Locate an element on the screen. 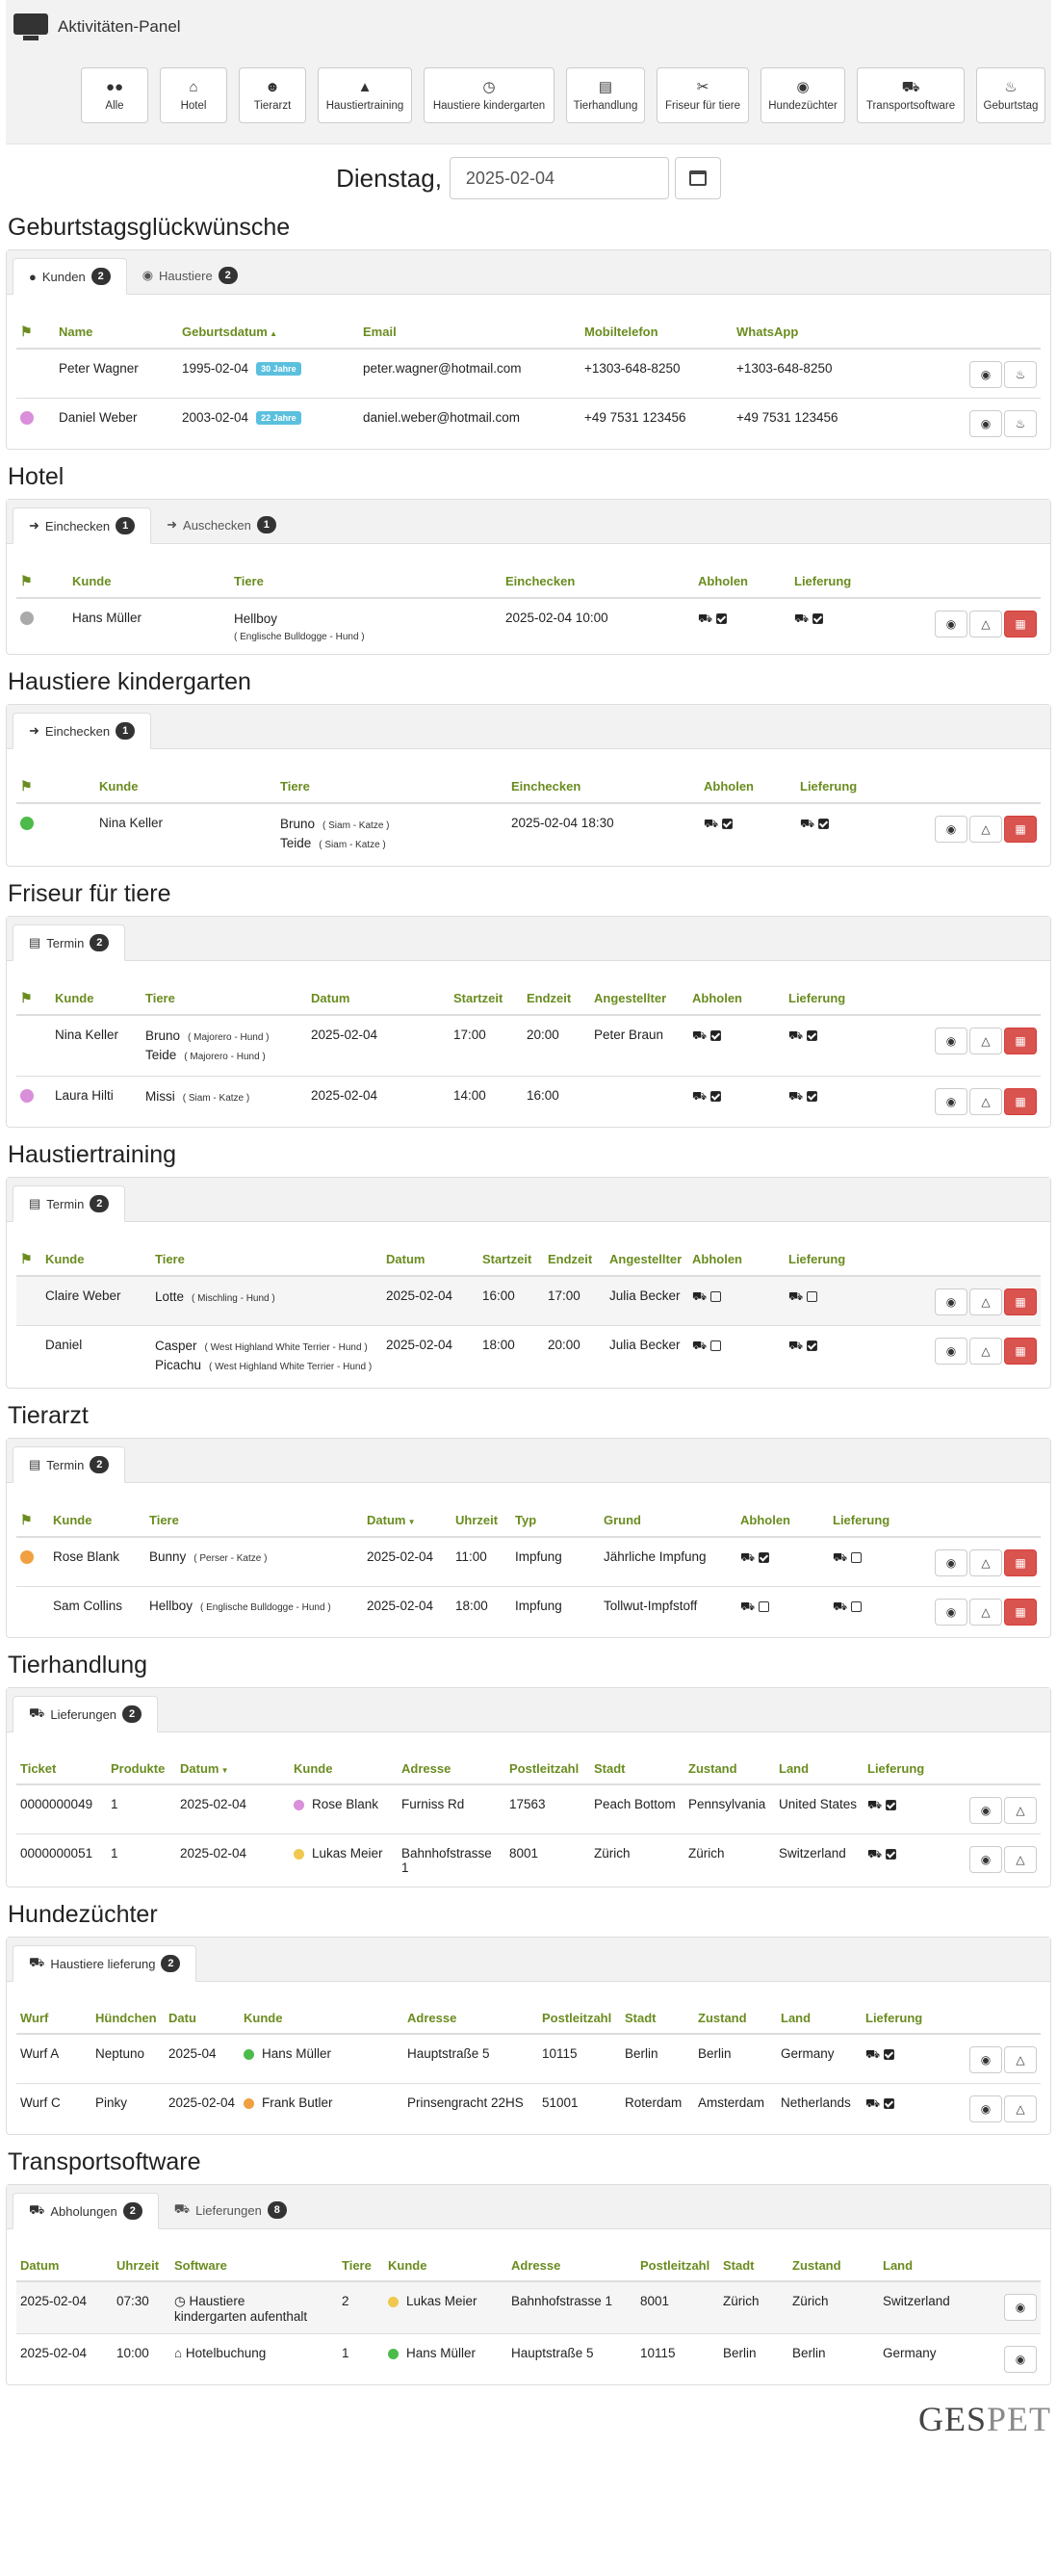  tab-pet-delivery: ⛟ Haustiere lieferung 2 is located at coordinates (105, 1963).